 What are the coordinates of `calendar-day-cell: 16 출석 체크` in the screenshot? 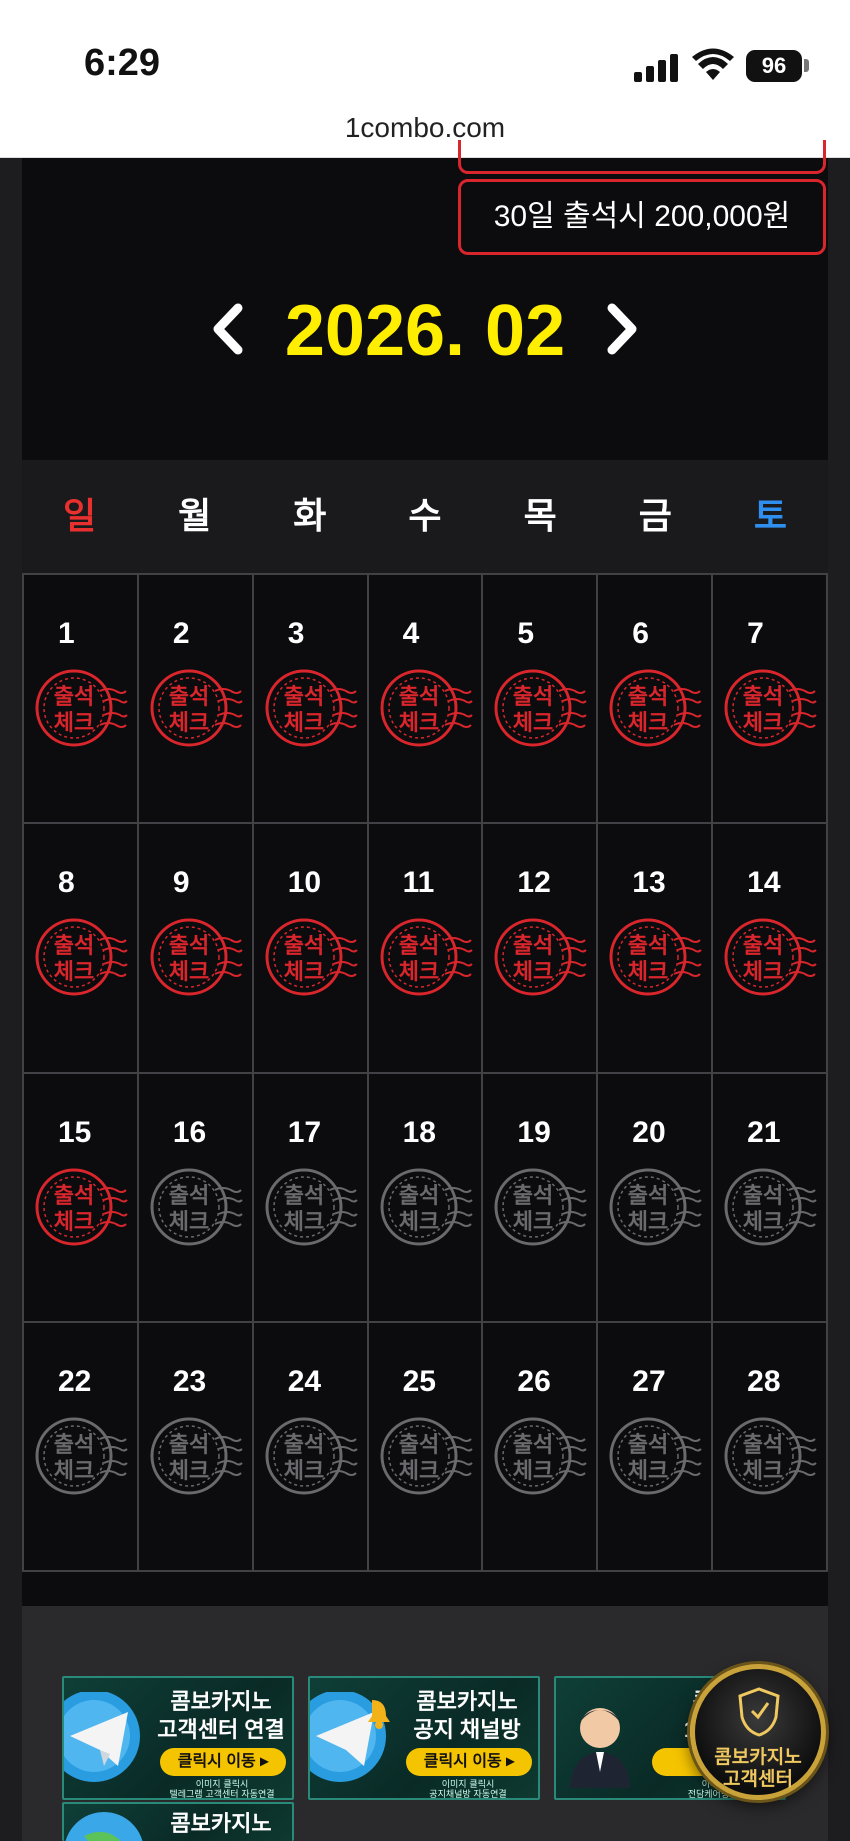 It's located at (195, 1197).